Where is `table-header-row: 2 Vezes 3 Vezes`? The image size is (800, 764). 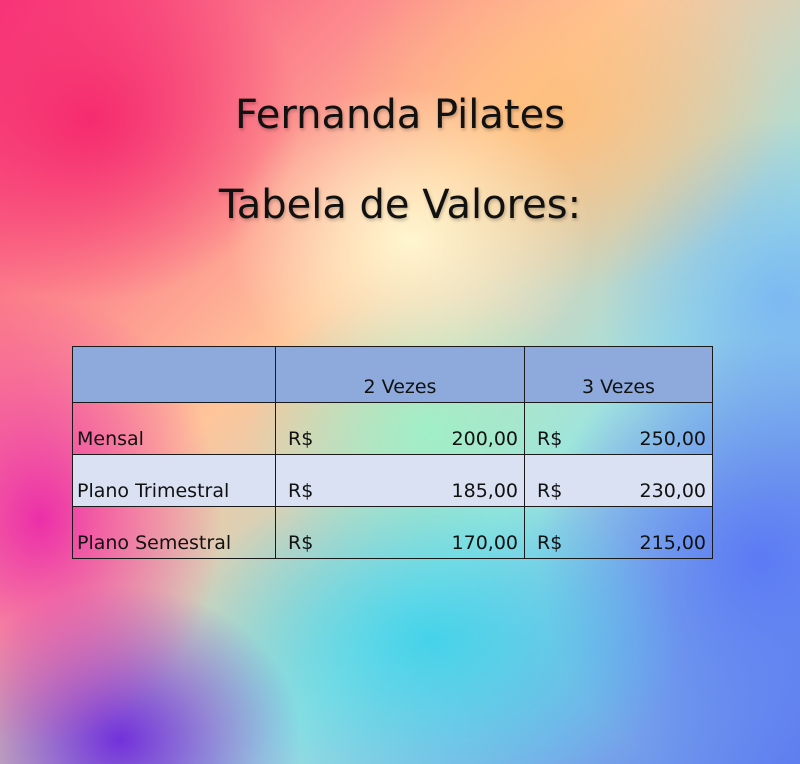 table-header-row: 2 Vezes 3 Vezes is located at coordinates (392, 374).